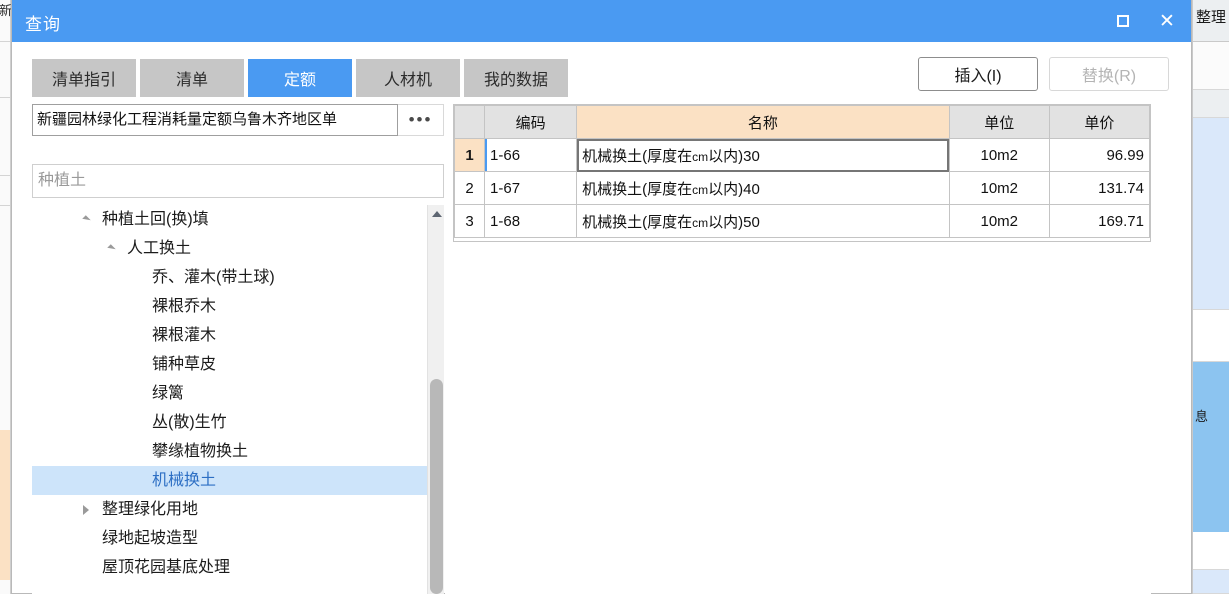 The image size is (1229, 594). Describe the element at coordinates (189, 422) in the screenshot. I see `tree-node-label: 丛(散)生竹` at that location.